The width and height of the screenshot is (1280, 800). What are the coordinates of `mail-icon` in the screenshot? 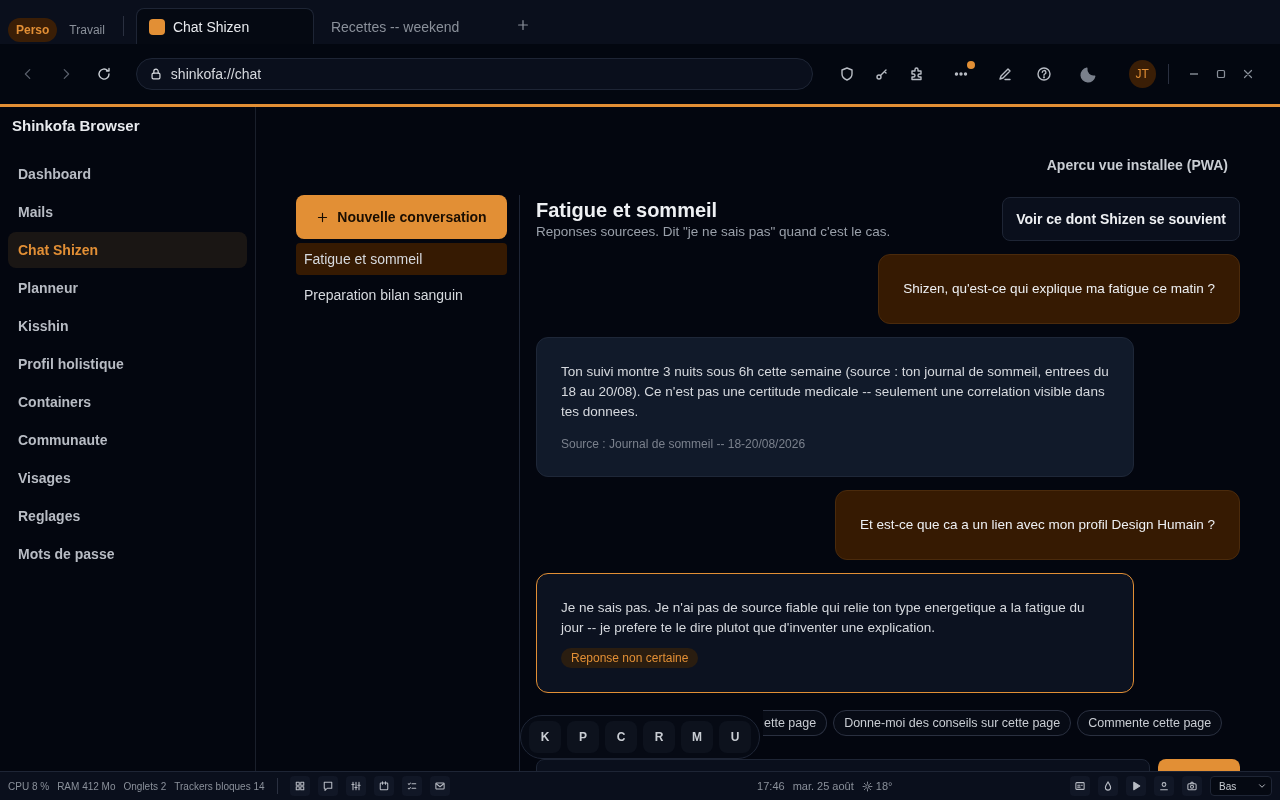 It's located at (439, 786).